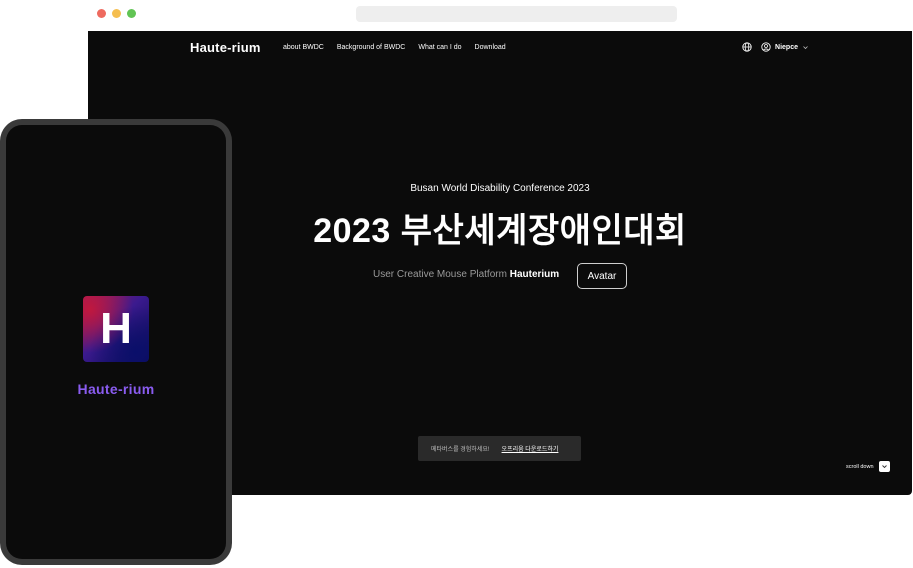 The image size is (913, 568). Describe the element at coordinates (439, 47) in the screenshot. I see `nav-link-what-can-i-do: What can I do` at that location.